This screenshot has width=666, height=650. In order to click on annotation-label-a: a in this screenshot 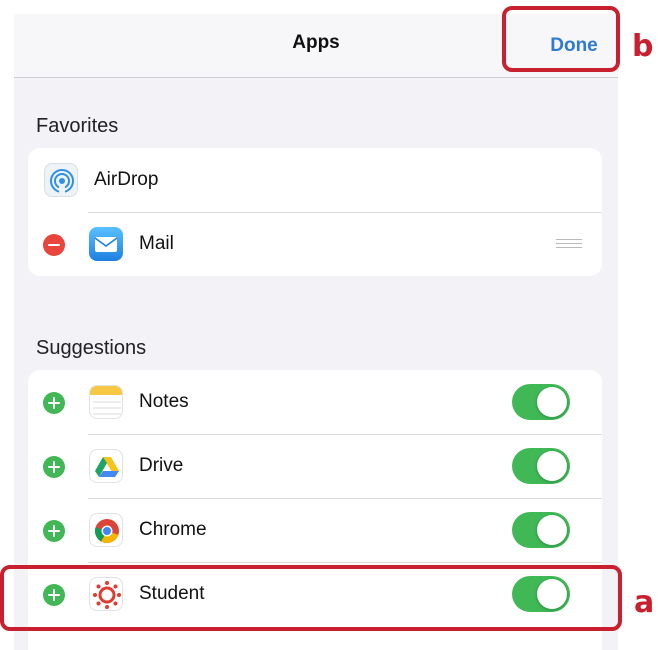, I will do `click(644, 602)`.